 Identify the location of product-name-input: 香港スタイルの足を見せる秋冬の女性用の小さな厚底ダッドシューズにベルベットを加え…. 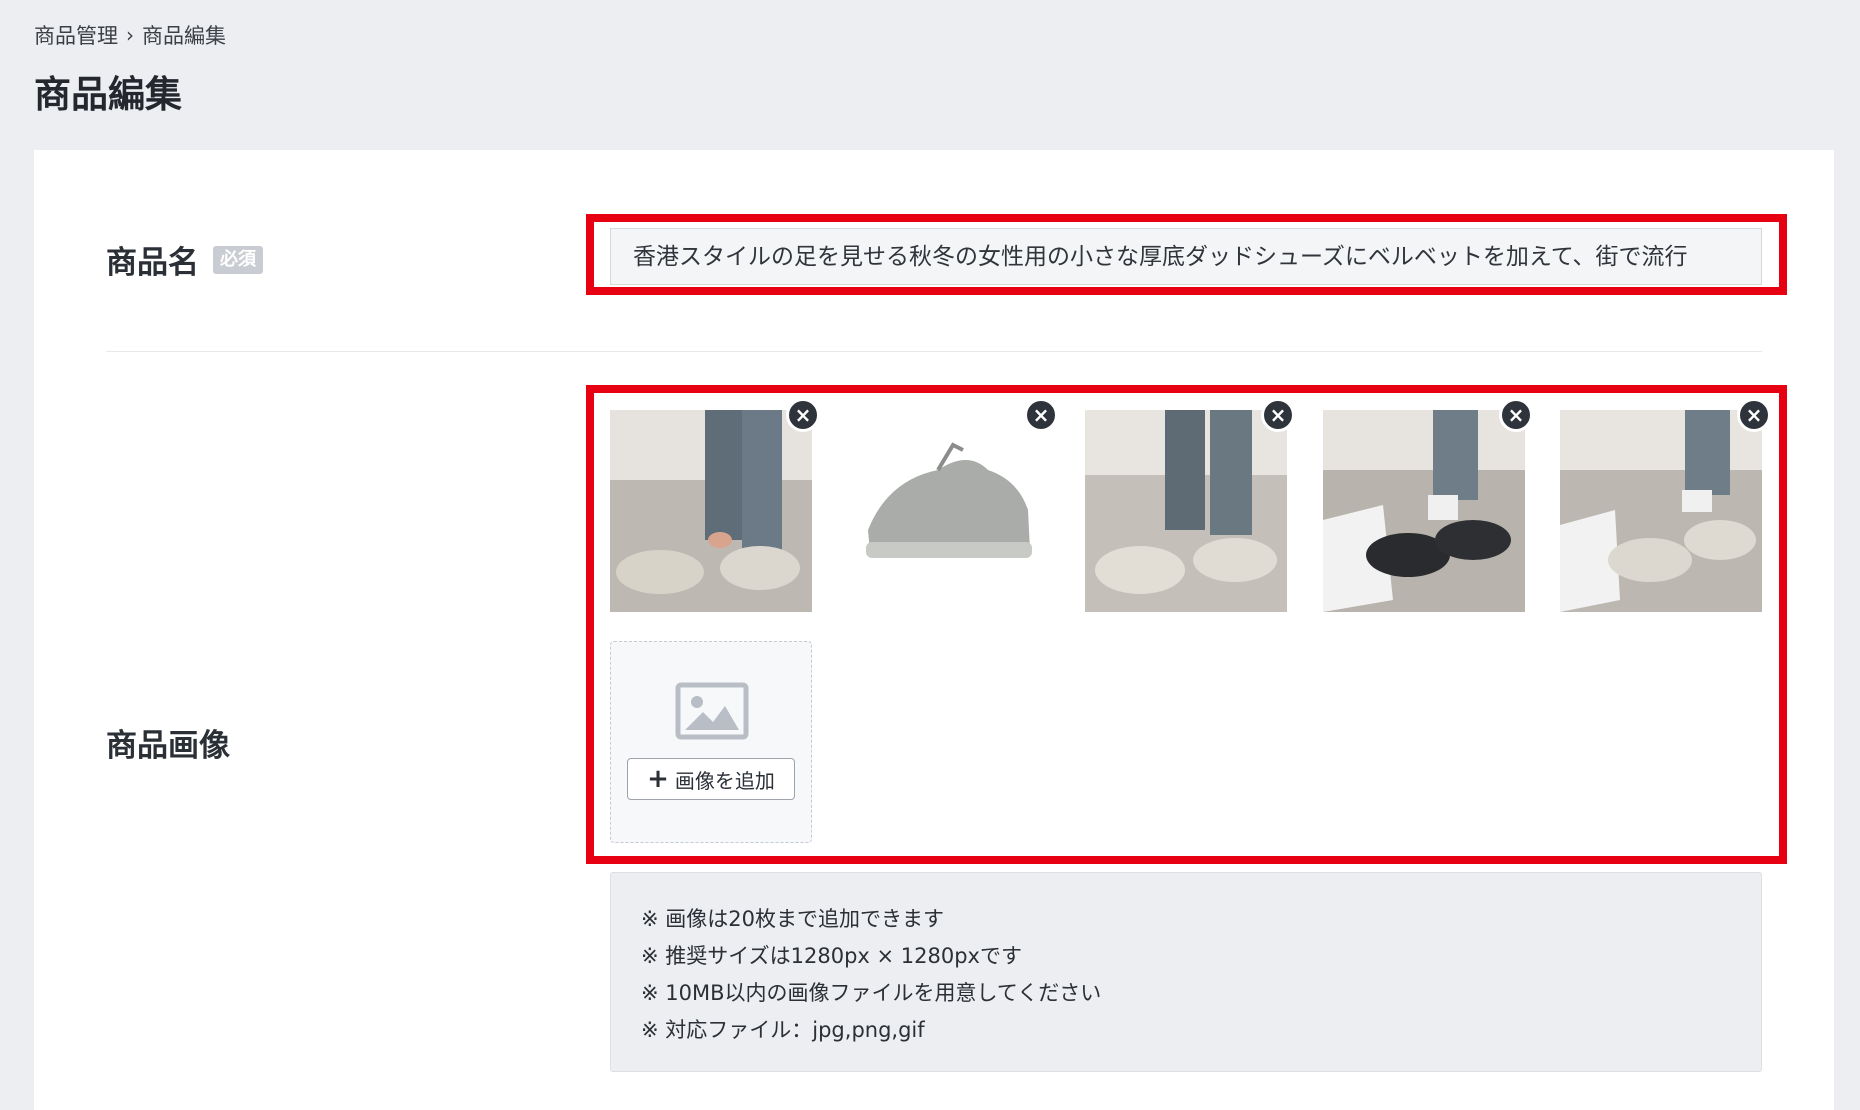
(1186, 256).